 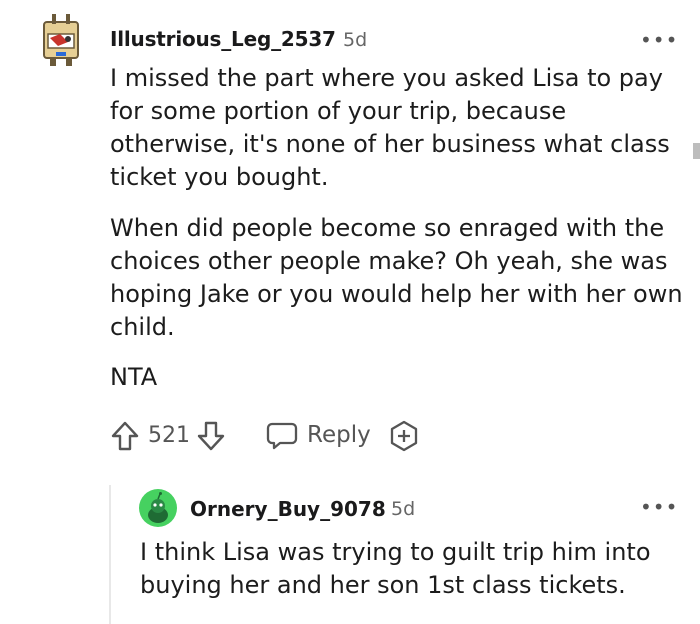 What do you see at coordinates (288, 509) in the screenshot?
I see `reply-username: Ornery_Buy_9078` at bounding box center [288, 509].